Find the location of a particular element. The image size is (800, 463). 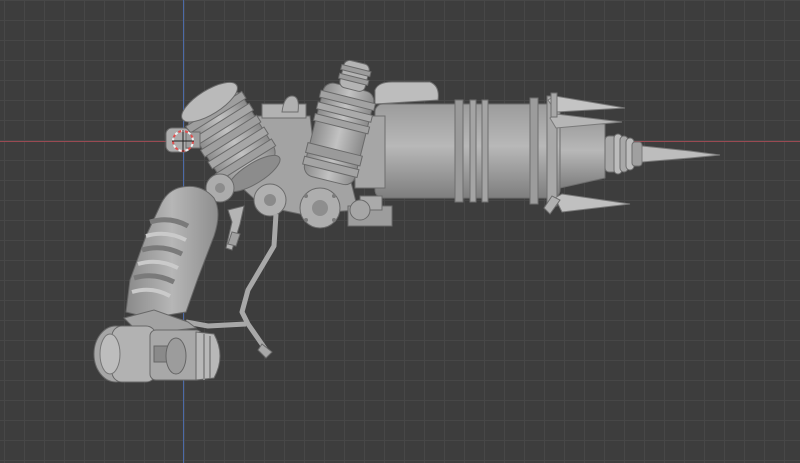

power-cell is located at coordinates (157, 346).